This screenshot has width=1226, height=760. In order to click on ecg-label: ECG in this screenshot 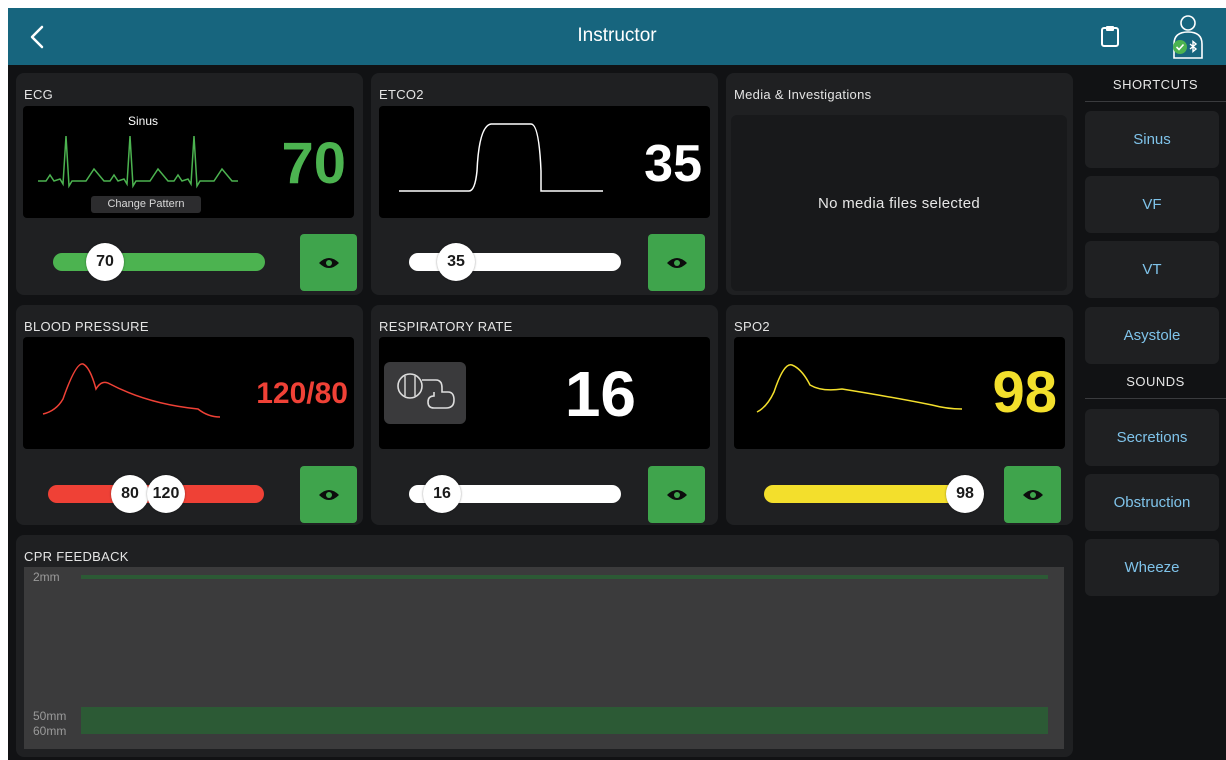, I will do `click(39, 94)`.